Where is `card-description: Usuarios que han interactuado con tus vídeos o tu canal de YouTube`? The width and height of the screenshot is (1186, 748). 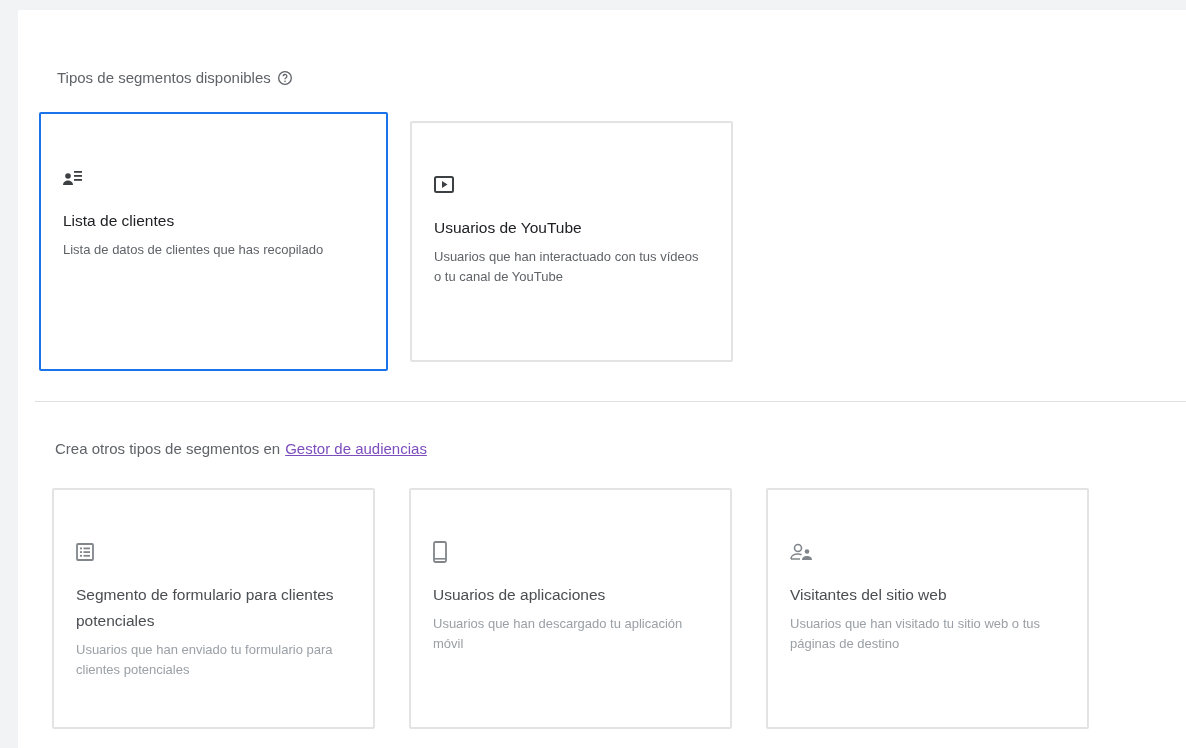 card-description: Usuarios que han interactuado con tus vídeos o tu canal de YouTube is located at coordinates (567, 266).